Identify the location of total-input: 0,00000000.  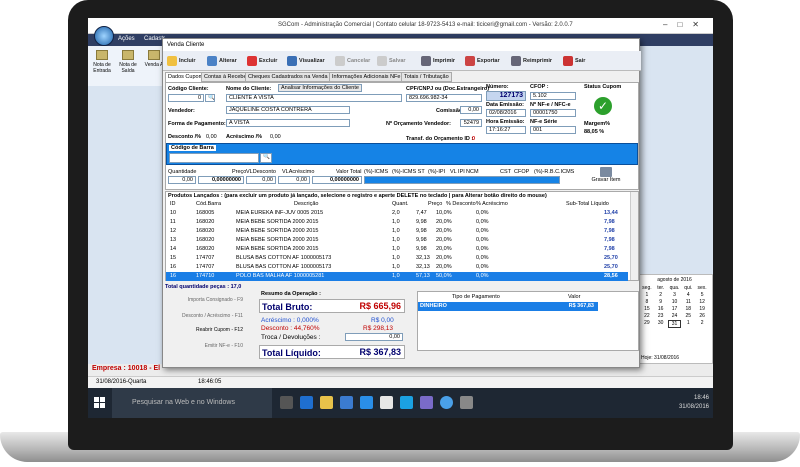
(337, 180).